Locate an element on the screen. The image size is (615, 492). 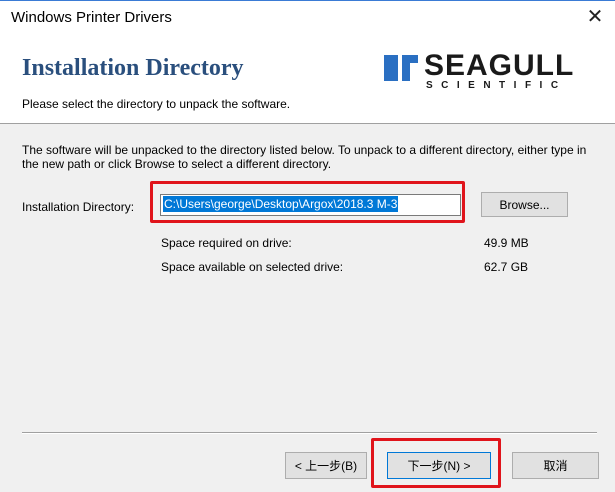
directory-highlight-annotation is located at coordinates (307, 202).